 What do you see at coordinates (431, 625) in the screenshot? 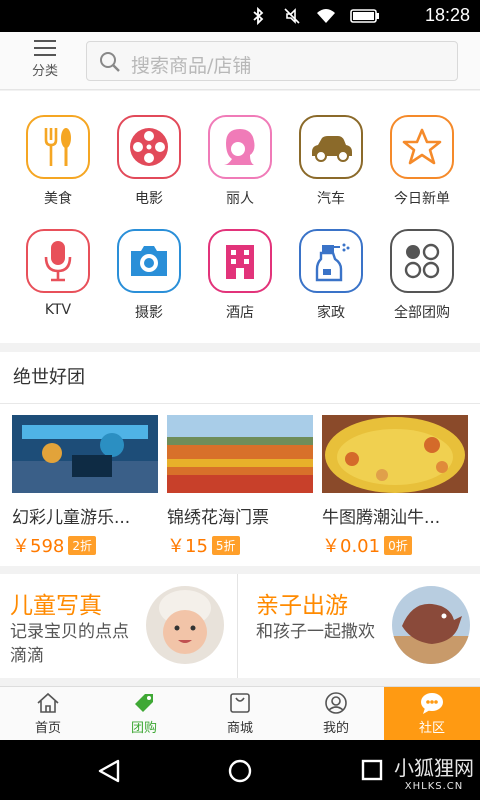
I see `dinosaur-photo` at bounding box center [431, 625].